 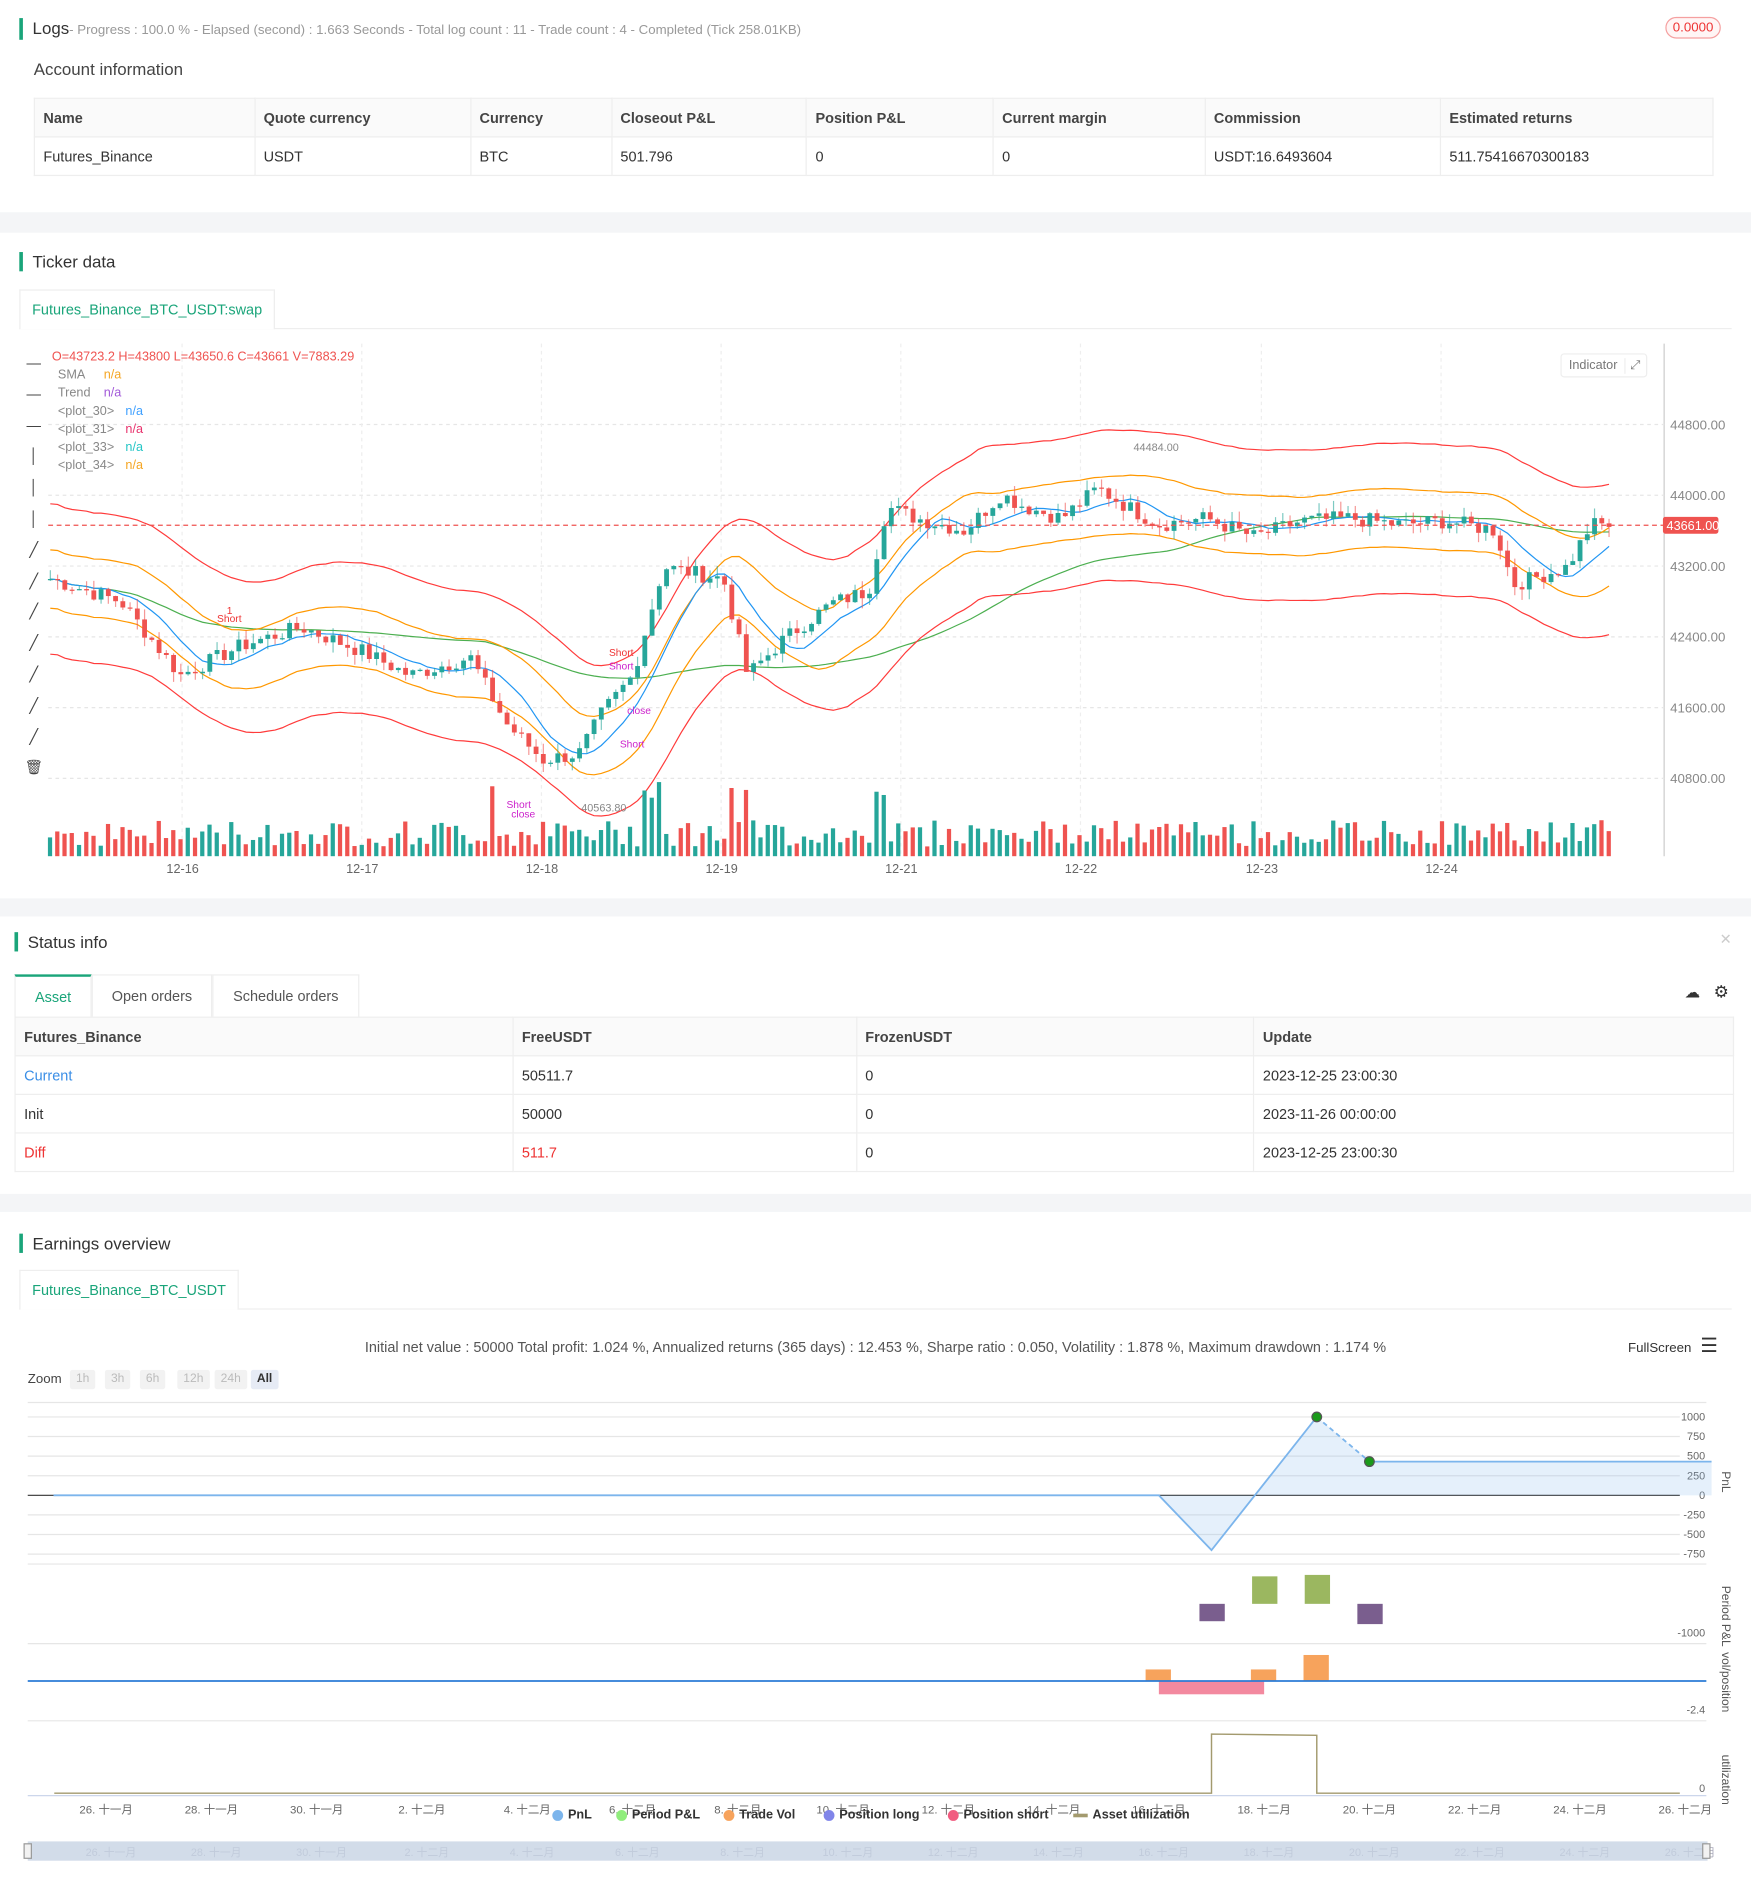 What do you see at coordinates (1708, 1346) in the screenshot?
I see `menu-icon: ☰` at bounding box center [1708, 1346].